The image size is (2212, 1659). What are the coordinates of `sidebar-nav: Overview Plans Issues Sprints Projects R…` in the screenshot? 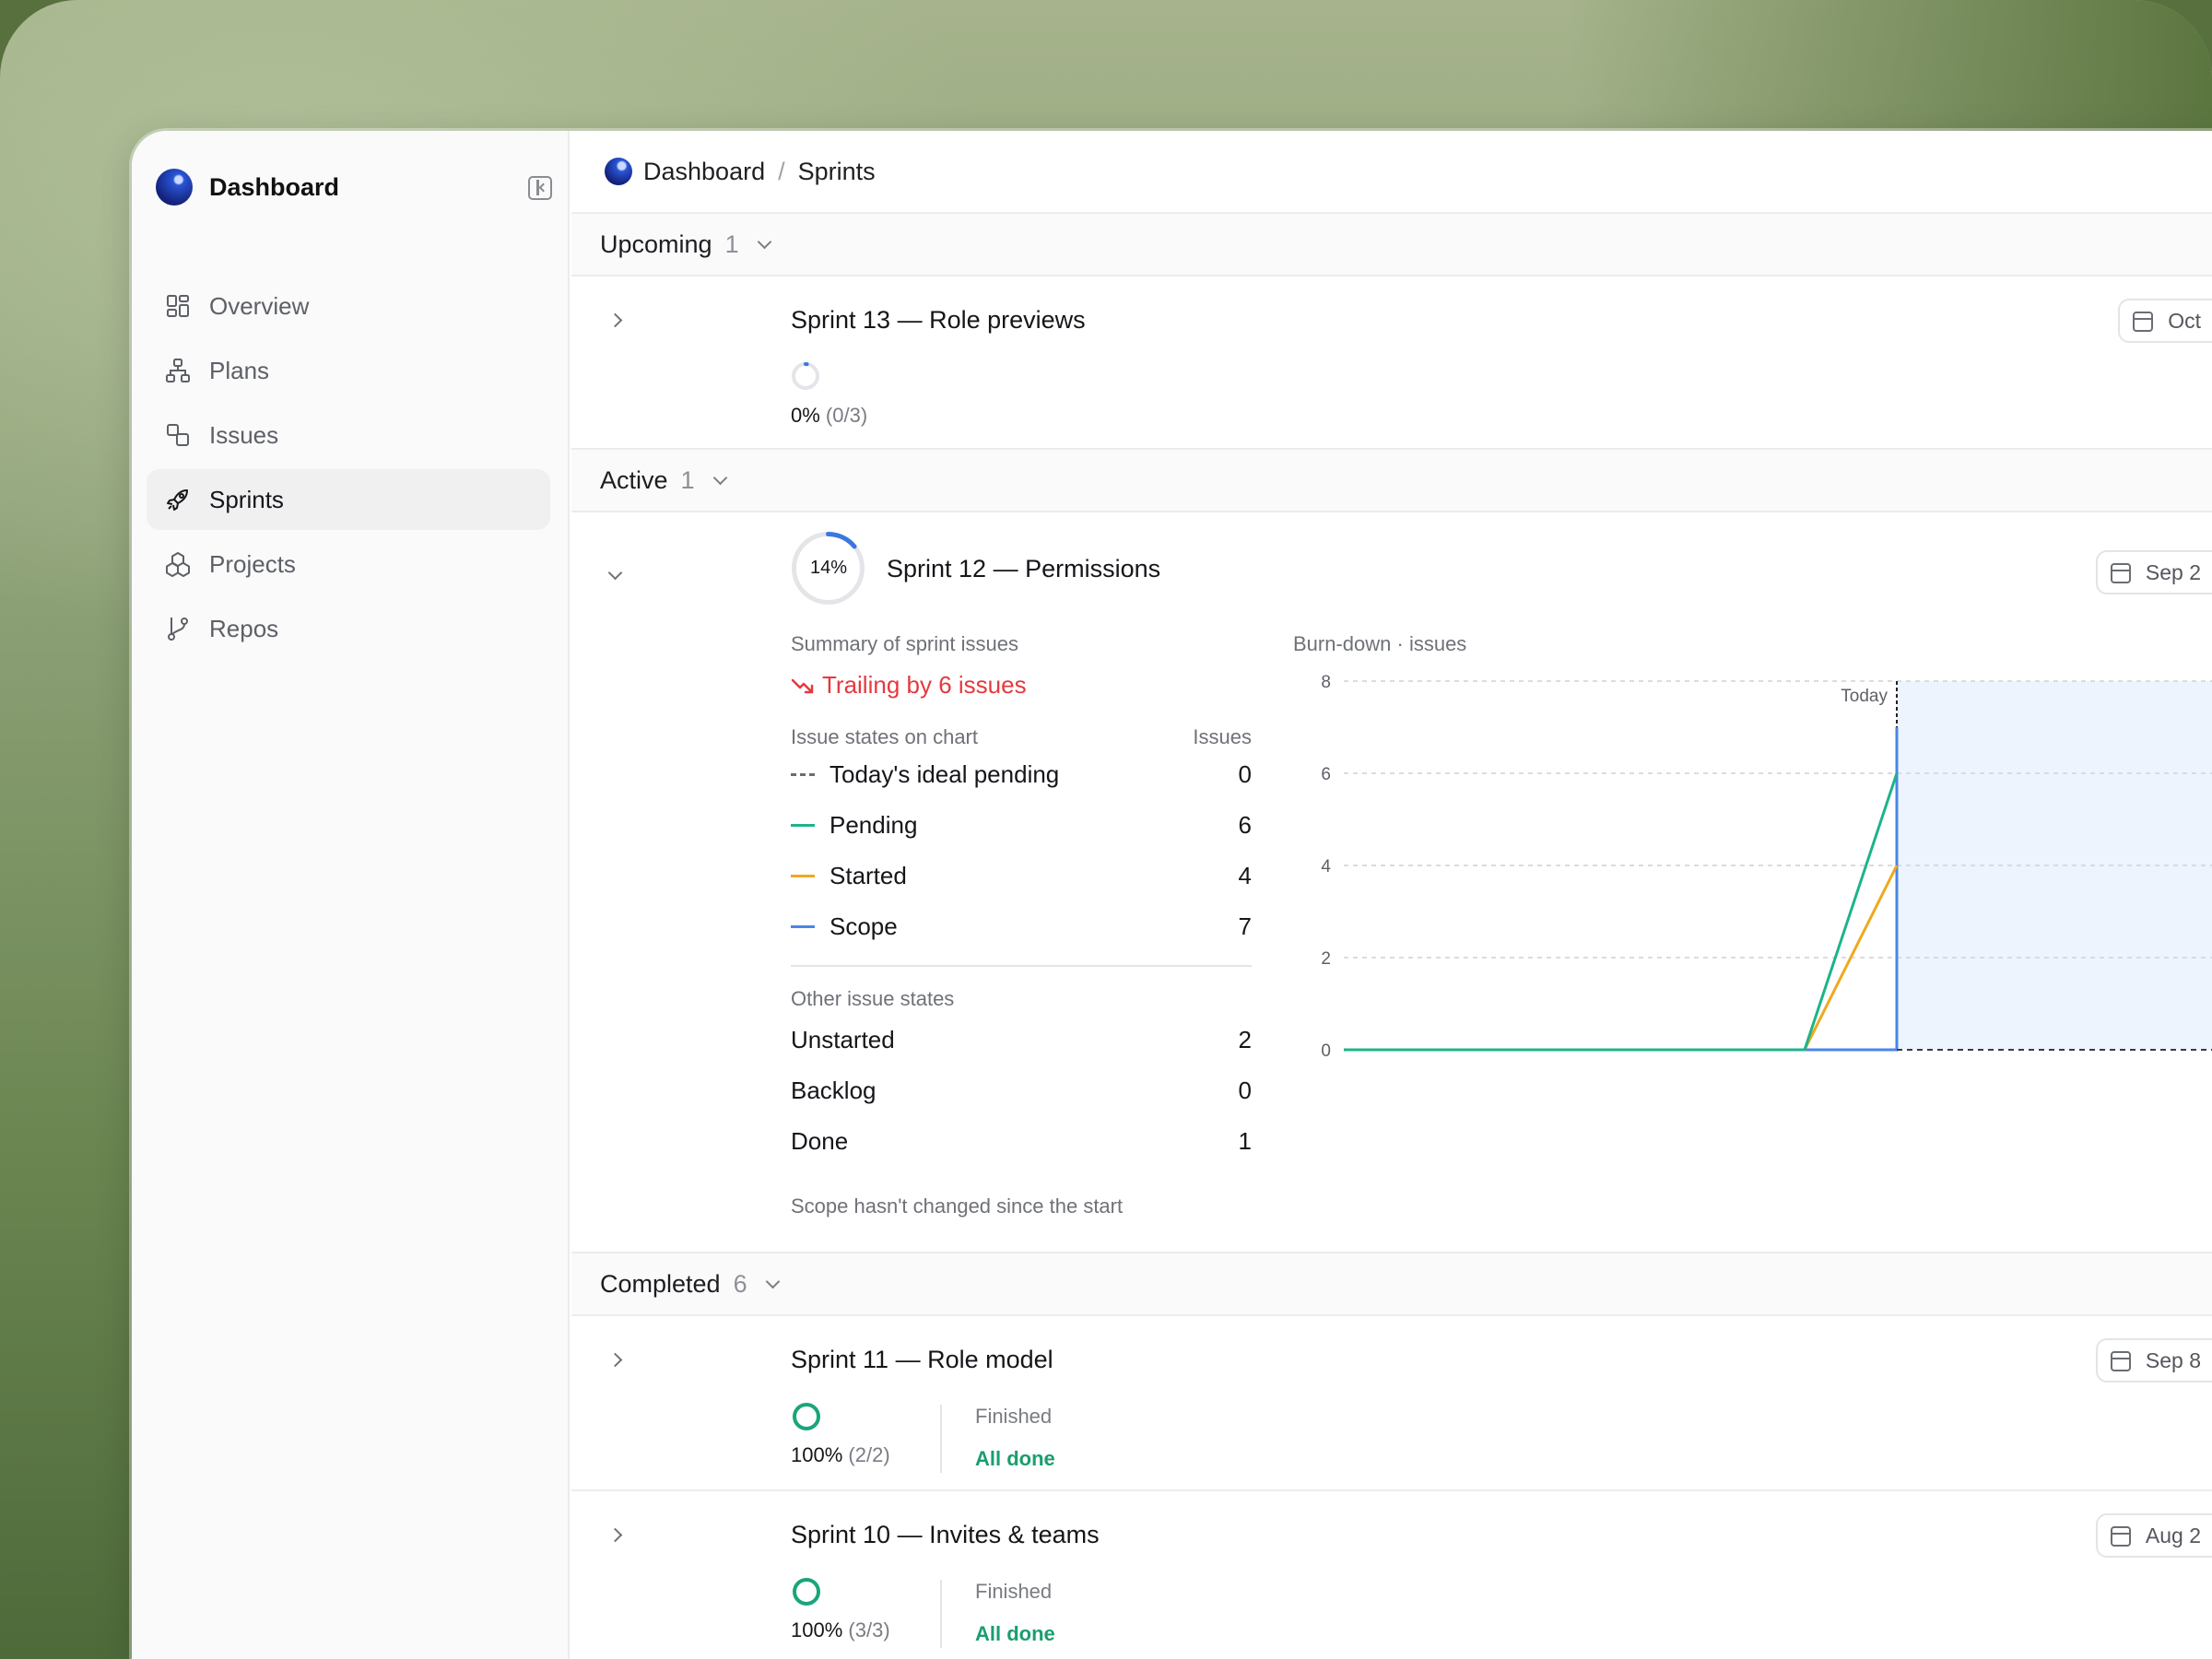 It's located at (348, 469).